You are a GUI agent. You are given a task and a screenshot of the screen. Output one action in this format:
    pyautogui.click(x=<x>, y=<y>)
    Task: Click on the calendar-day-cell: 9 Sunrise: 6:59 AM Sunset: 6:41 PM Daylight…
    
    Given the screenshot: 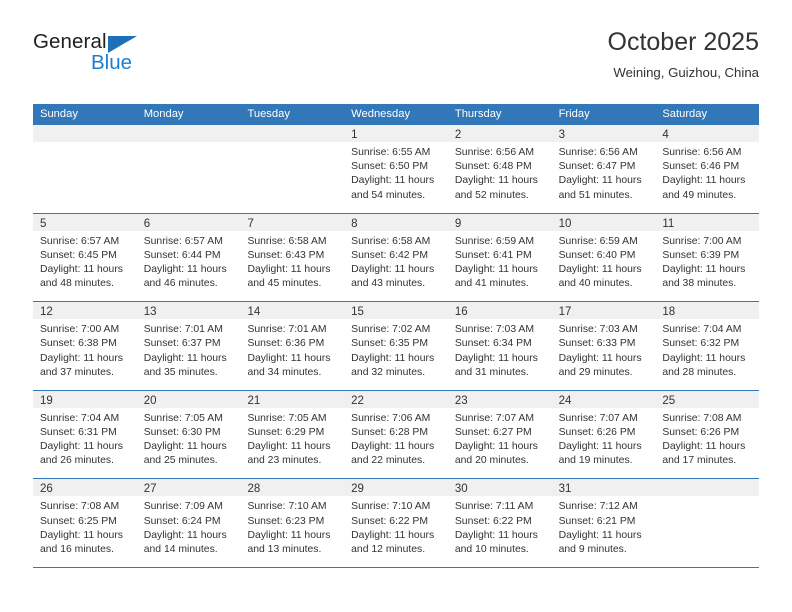 What is the action you would take?
    pyautogui.click(x=499, y=257)
    